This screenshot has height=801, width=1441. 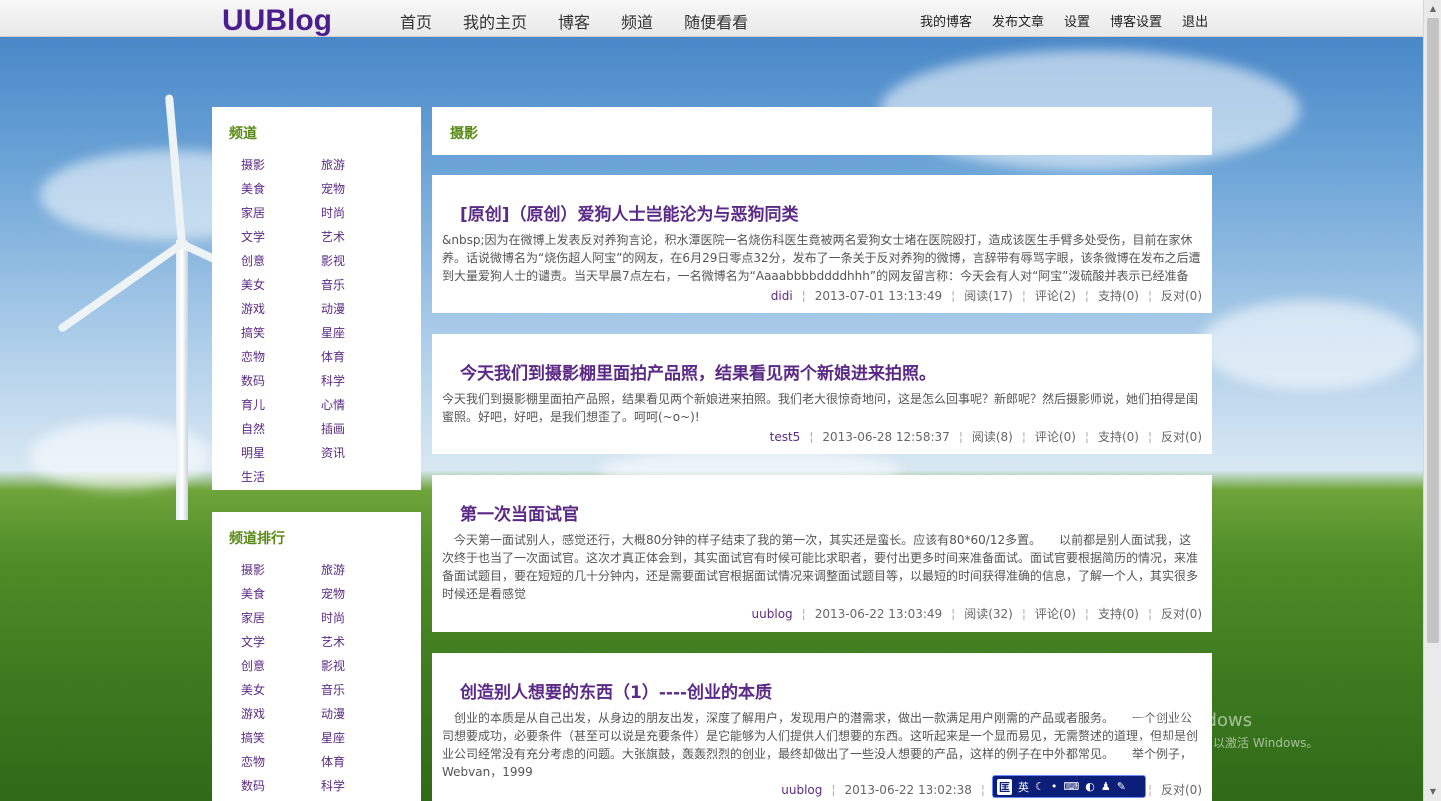 What do you see at coordinates (698, 371) in the screenshot?
I see `post-title: 今天我们到摄影棚里面拍产品照，结果看见两个新娘进来拍照。` at bounding box center [698, 371].